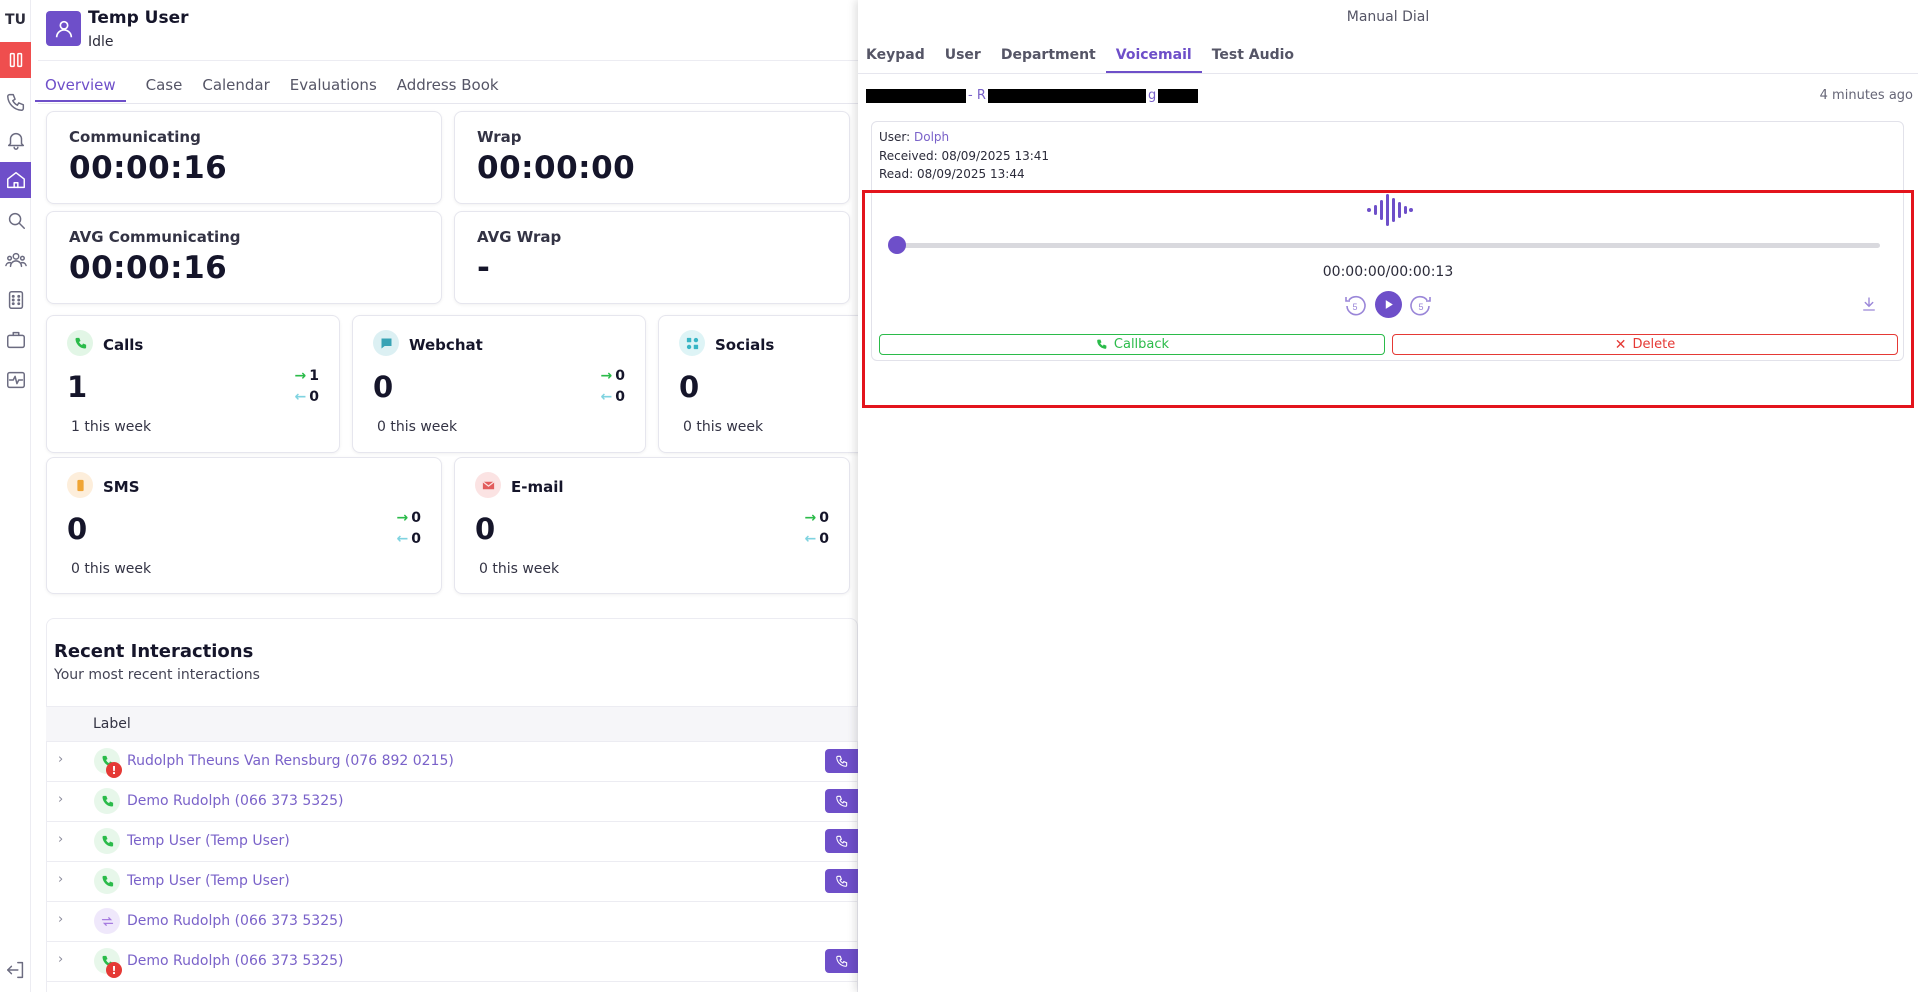 The image size is (1918, 992). What do you see at coordinates (499, 384) in the screenshot?
I see `channel-card-webchat: Webchat 0 → 0 ← 0 0 this week` at bounding box center [499, 384].